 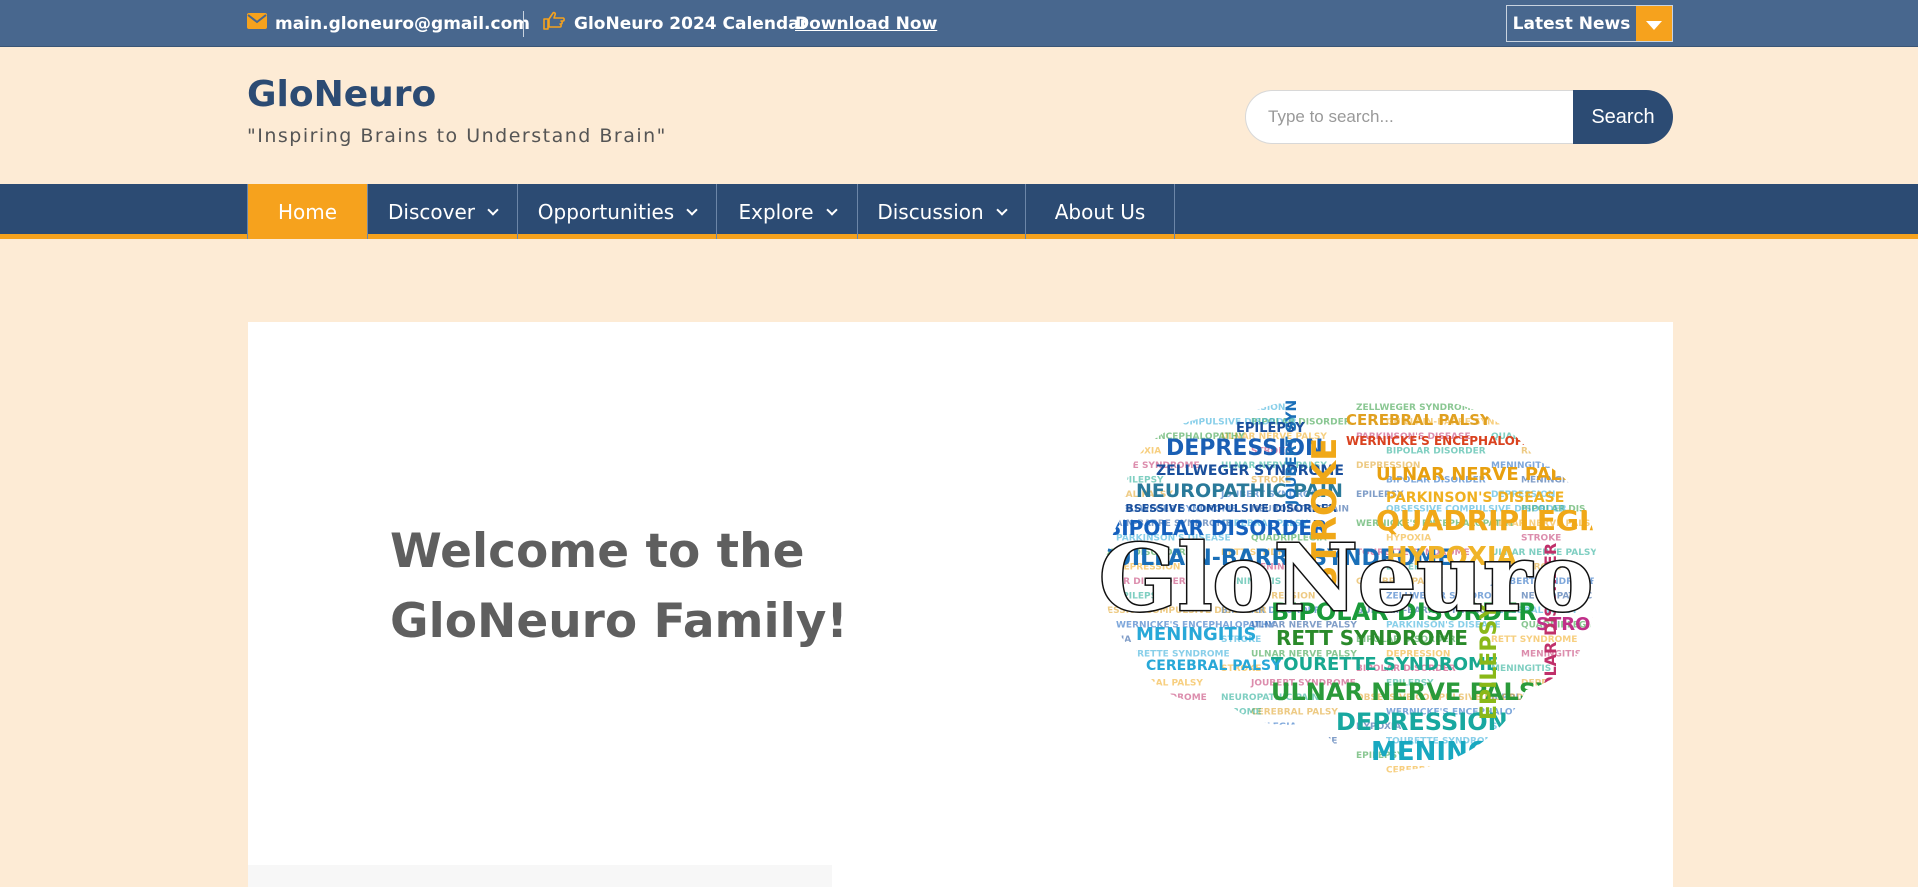 I want to click on top-bar-divider, so click(x=523, y=24).